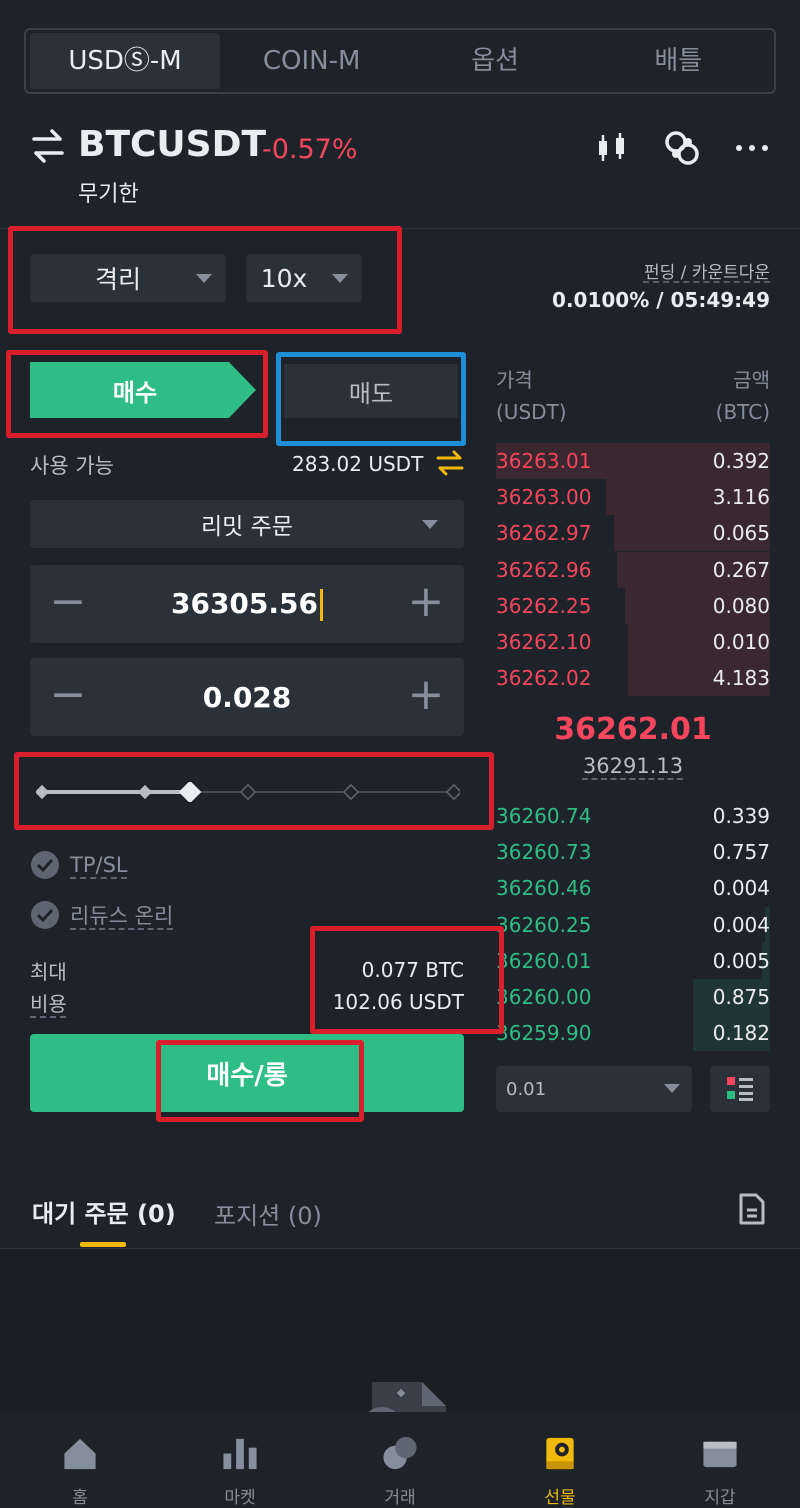  I want to click on amount-slider, so click(248, 792).